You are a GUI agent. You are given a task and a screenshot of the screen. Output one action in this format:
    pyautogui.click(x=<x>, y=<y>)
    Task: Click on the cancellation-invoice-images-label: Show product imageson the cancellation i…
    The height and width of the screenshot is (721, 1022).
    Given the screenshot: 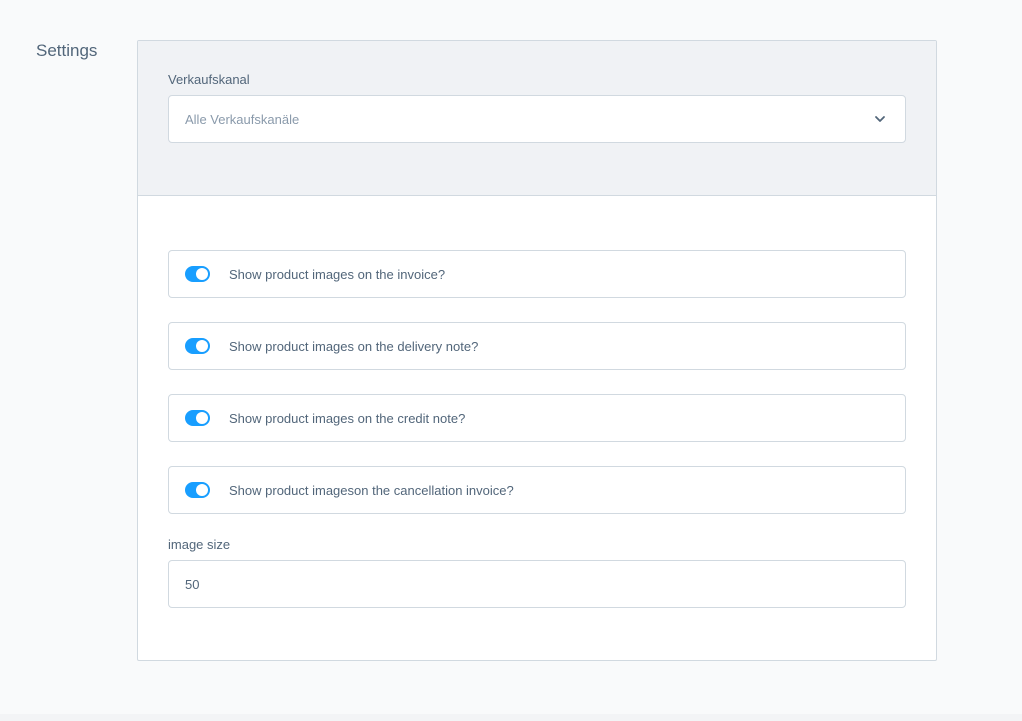 What is the action you would take?
    pyautogui.click(x=371, y=490)
    